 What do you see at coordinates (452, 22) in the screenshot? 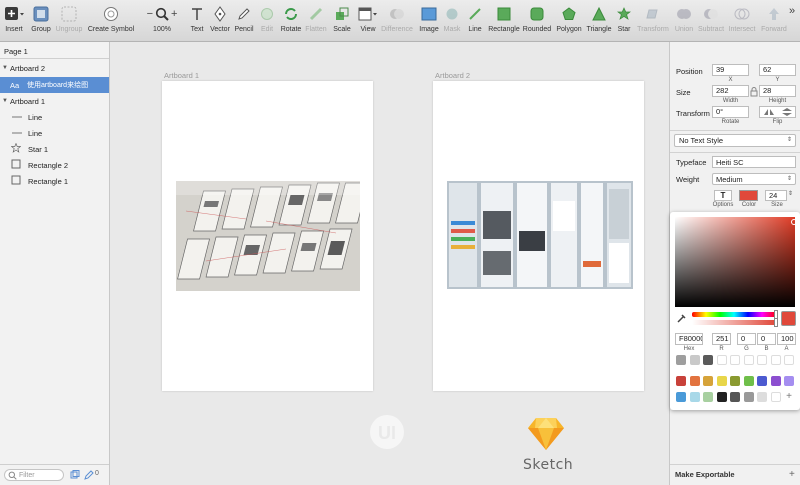
I see `mask-button: Mask` at bounding box center [452, 22].